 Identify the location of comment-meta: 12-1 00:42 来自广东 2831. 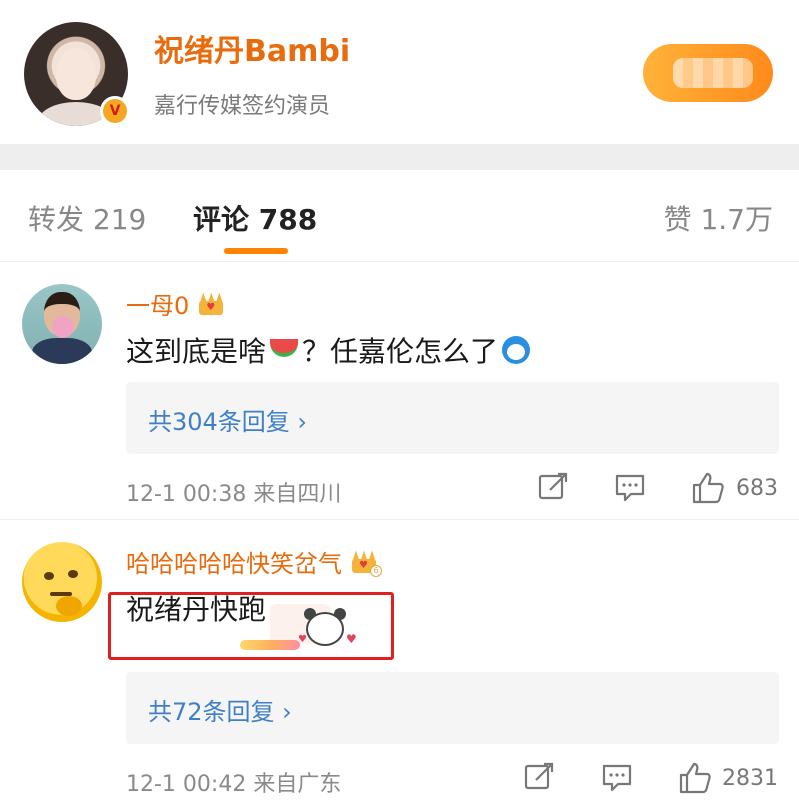
(452, 780).